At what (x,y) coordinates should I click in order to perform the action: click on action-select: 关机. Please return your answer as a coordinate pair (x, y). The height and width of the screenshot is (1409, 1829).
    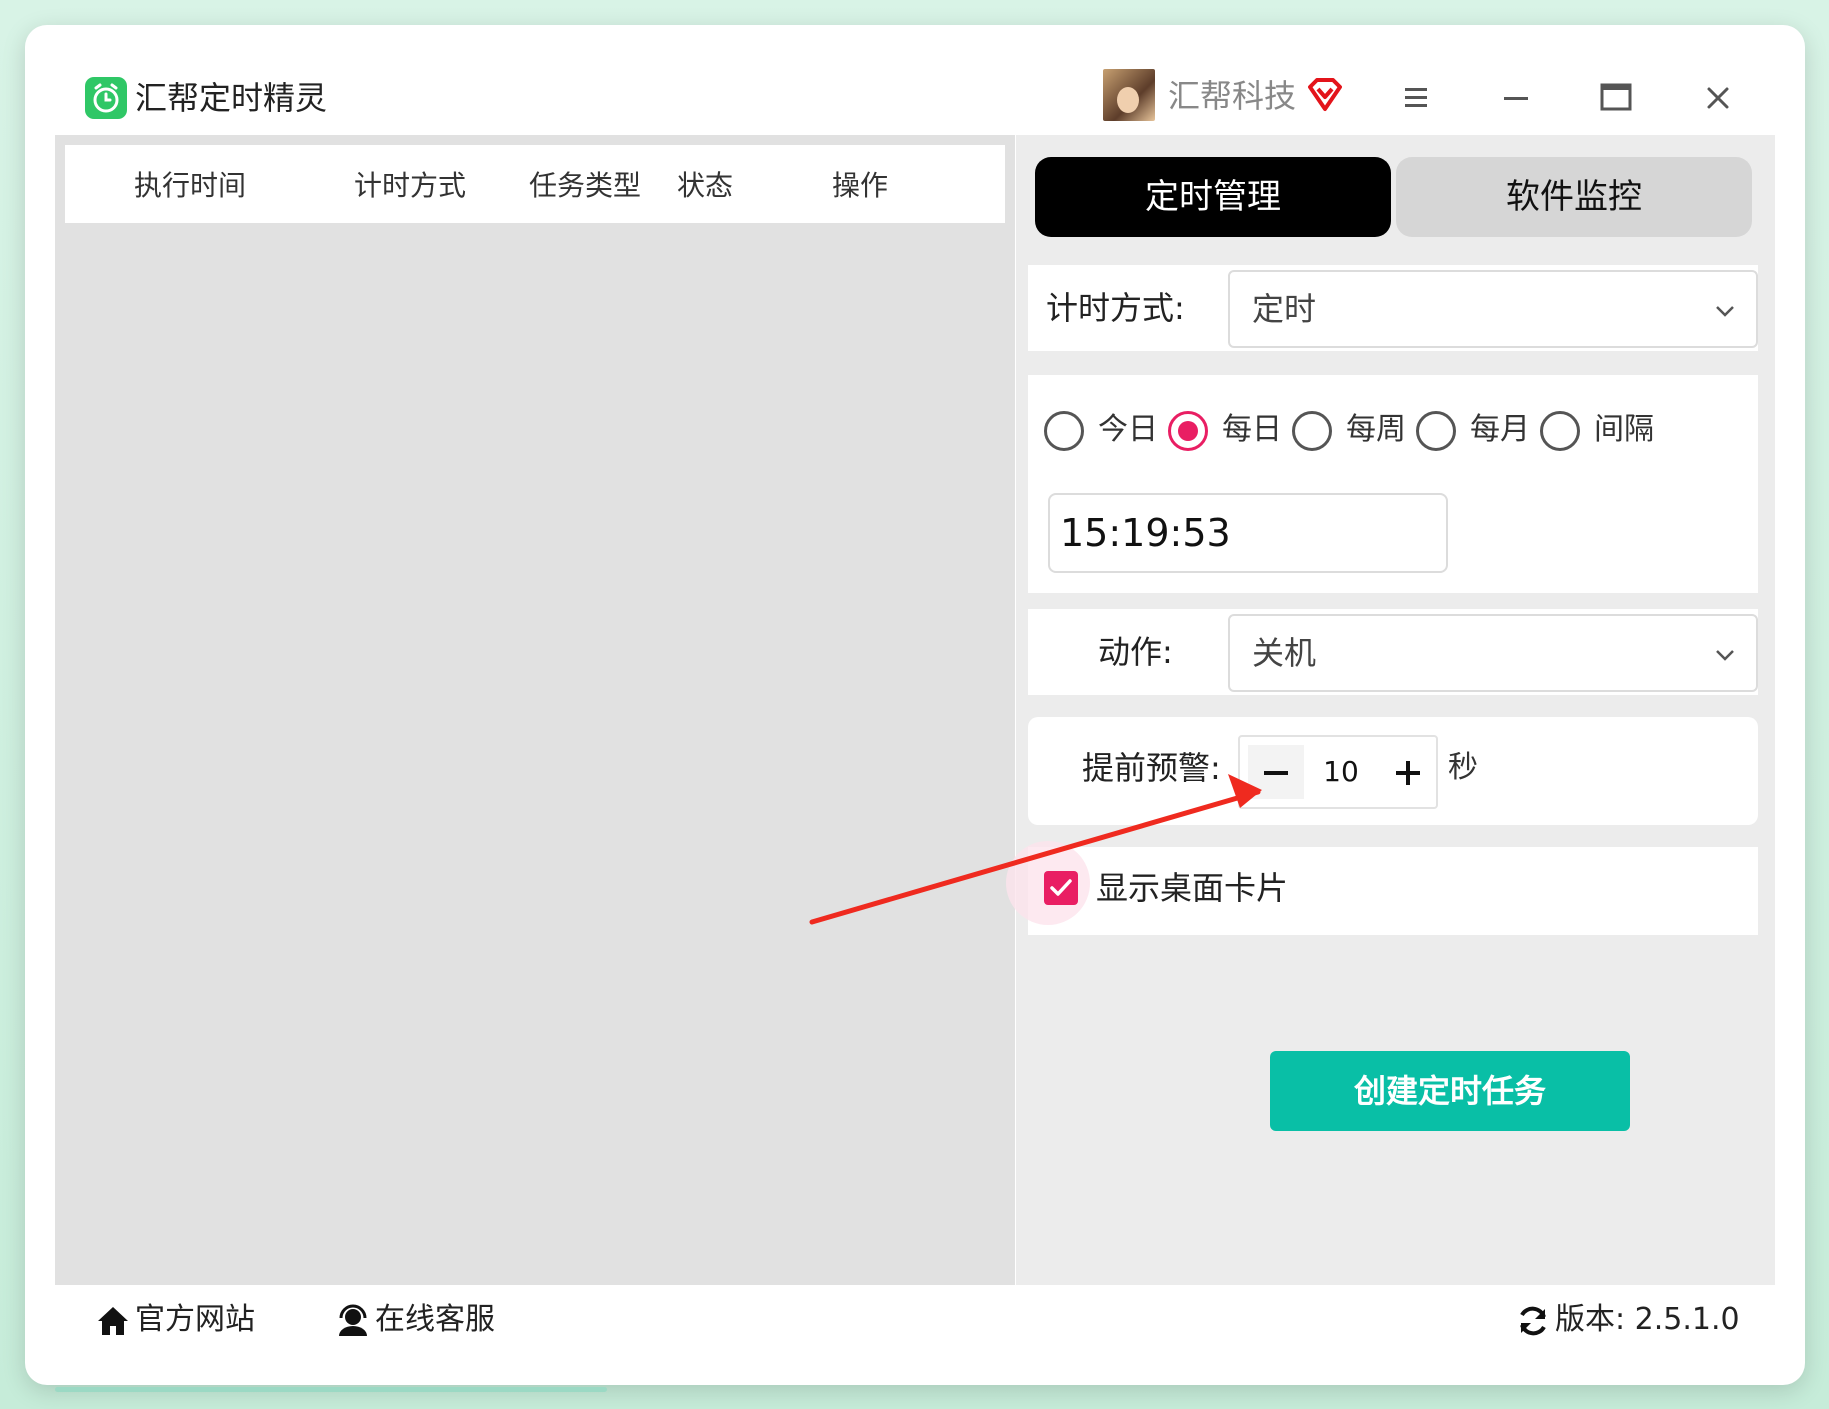
    Looking at the image, I should click on (1493, 653).